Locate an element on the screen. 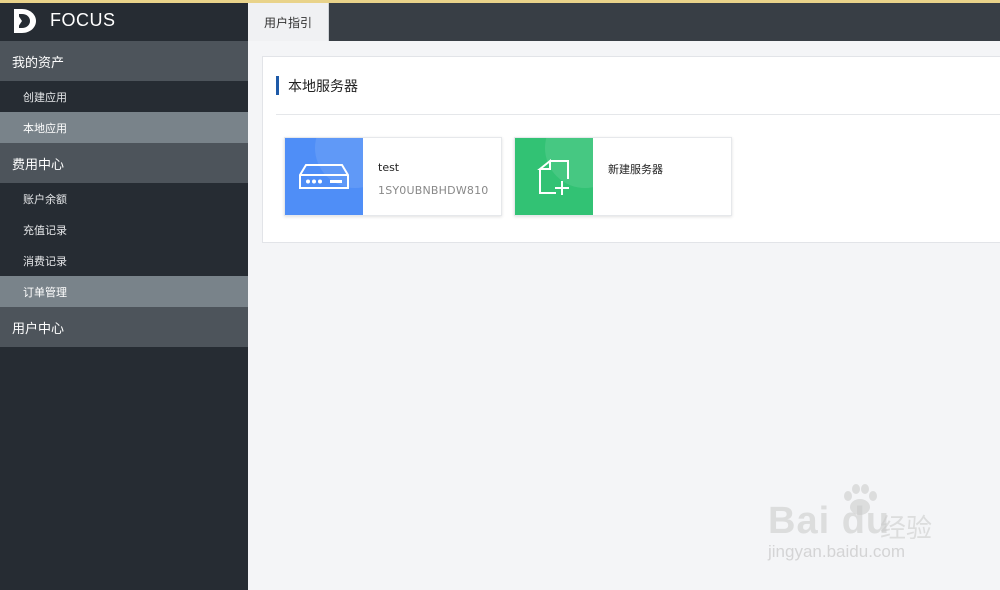 The width and height of the screenshot is (1000, 590). sidebar-item-recharge-records: 充值记录 is located at coordinates (124, 229).